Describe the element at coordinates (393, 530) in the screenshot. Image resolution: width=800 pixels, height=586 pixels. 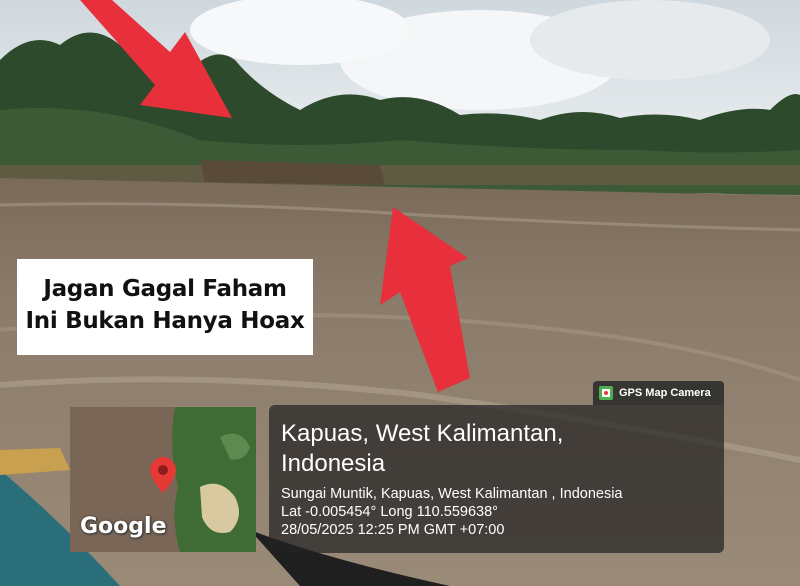
I see `datetime-text: 28/05/2025 12:25 PM GMT +07:00` at that location.